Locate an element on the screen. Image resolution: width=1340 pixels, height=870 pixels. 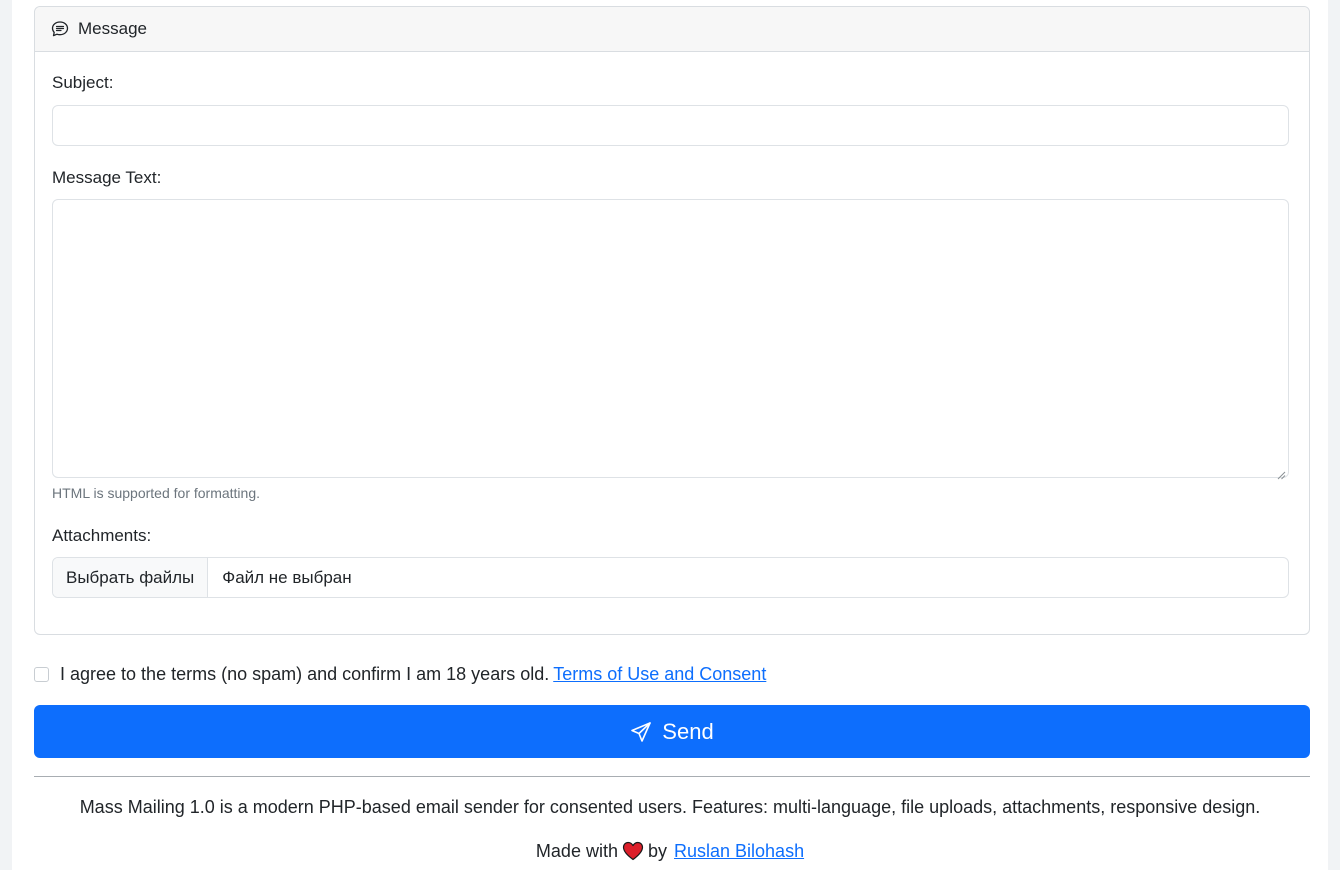
by-text: by is located at coordinates (657, 851).